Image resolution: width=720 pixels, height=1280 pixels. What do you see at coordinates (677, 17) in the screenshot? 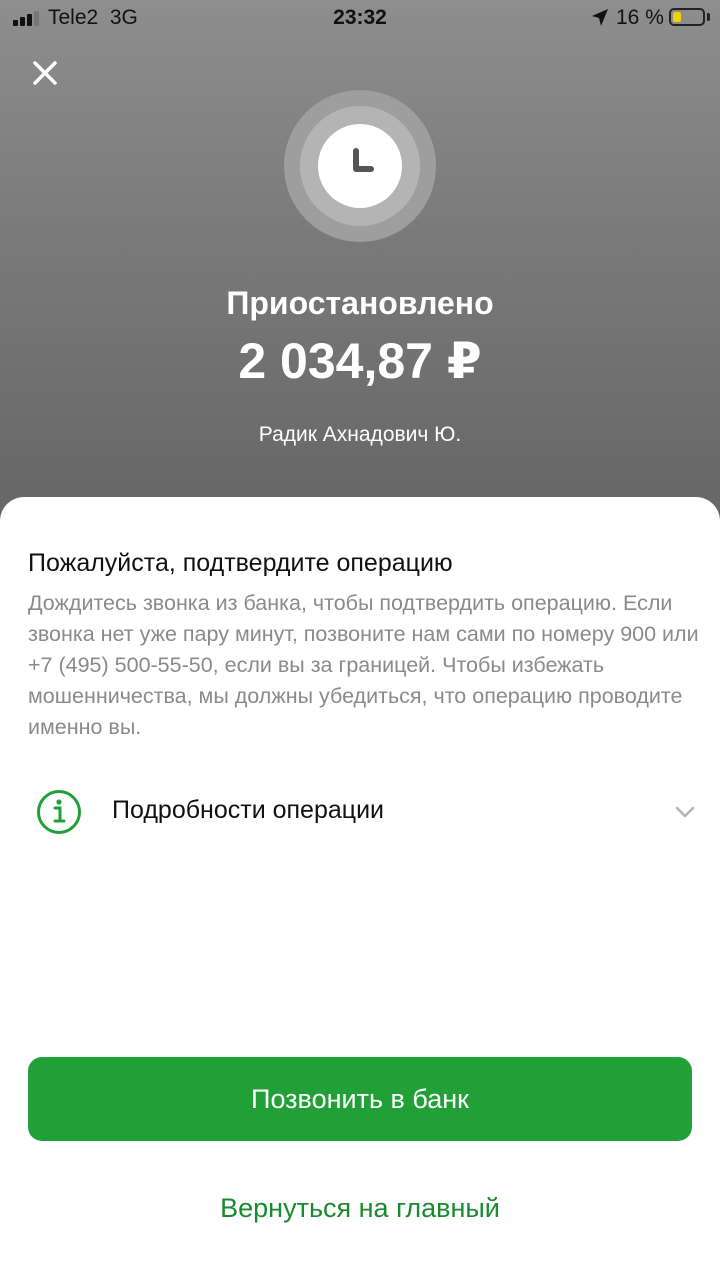
I see `battery-level` at bounding box center [677, 17].